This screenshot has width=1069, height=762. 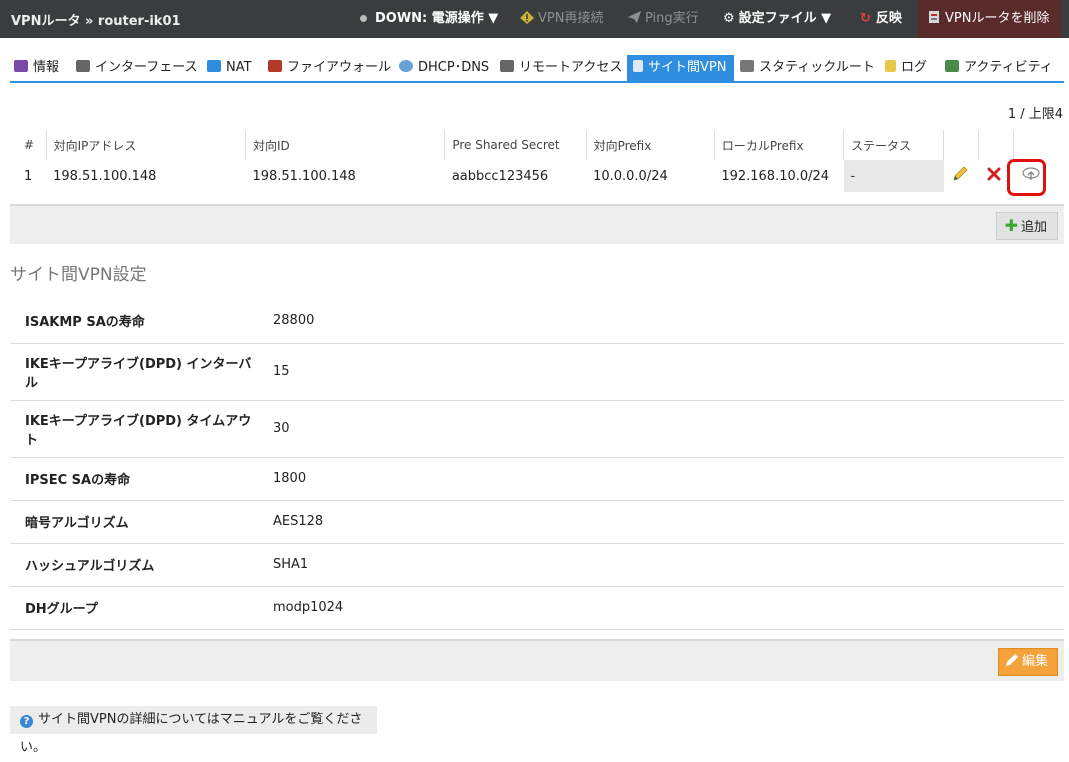 What do you see at coordinates (906, 68) in the screenshot?
I see `tab-log: ログ` at bounding box center [906, 68].